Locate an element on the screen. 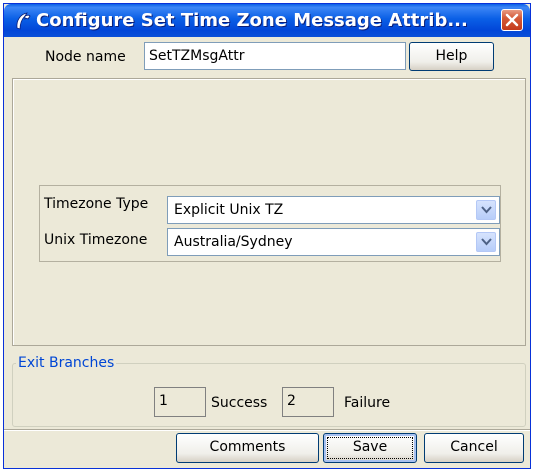 The height and width of the screenshot is (472, 535). timezone-type-value: Explicit Unix TZ is located at coordinates (229, 210).